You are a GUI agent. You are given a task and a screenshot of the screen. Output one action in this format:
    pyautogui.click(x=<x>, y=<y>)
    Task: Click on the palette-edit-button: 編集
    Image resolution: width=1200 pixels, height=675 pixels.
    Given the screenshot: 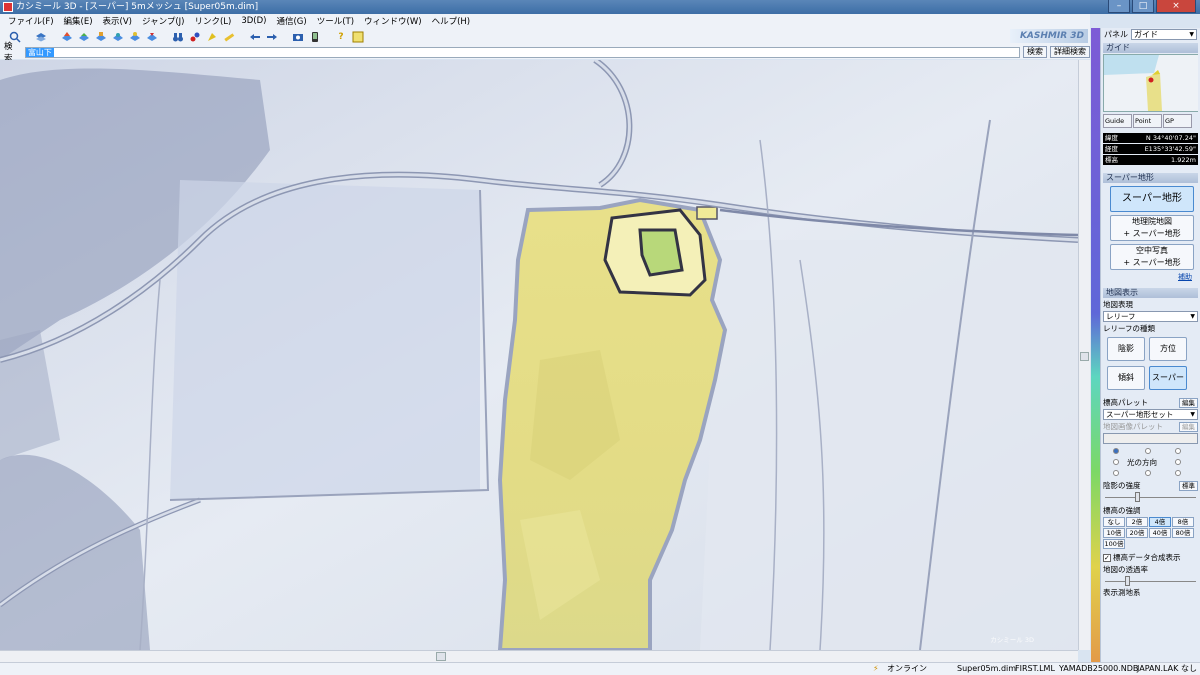 What is the action you would take?
    pyautogui.click(x=1188, y=402)
    